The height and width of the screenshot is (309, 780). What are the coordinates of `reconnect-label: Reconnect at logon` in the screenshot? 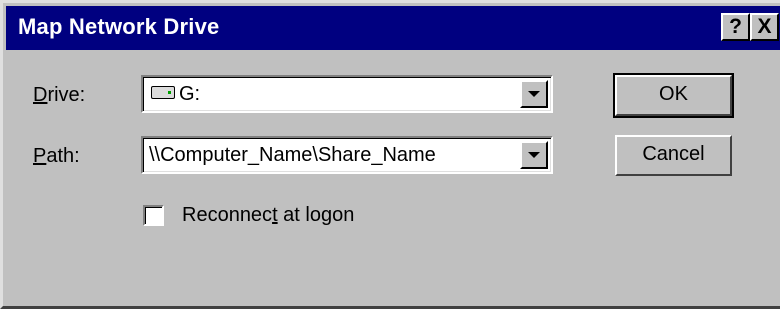 It's located at (268, 215).